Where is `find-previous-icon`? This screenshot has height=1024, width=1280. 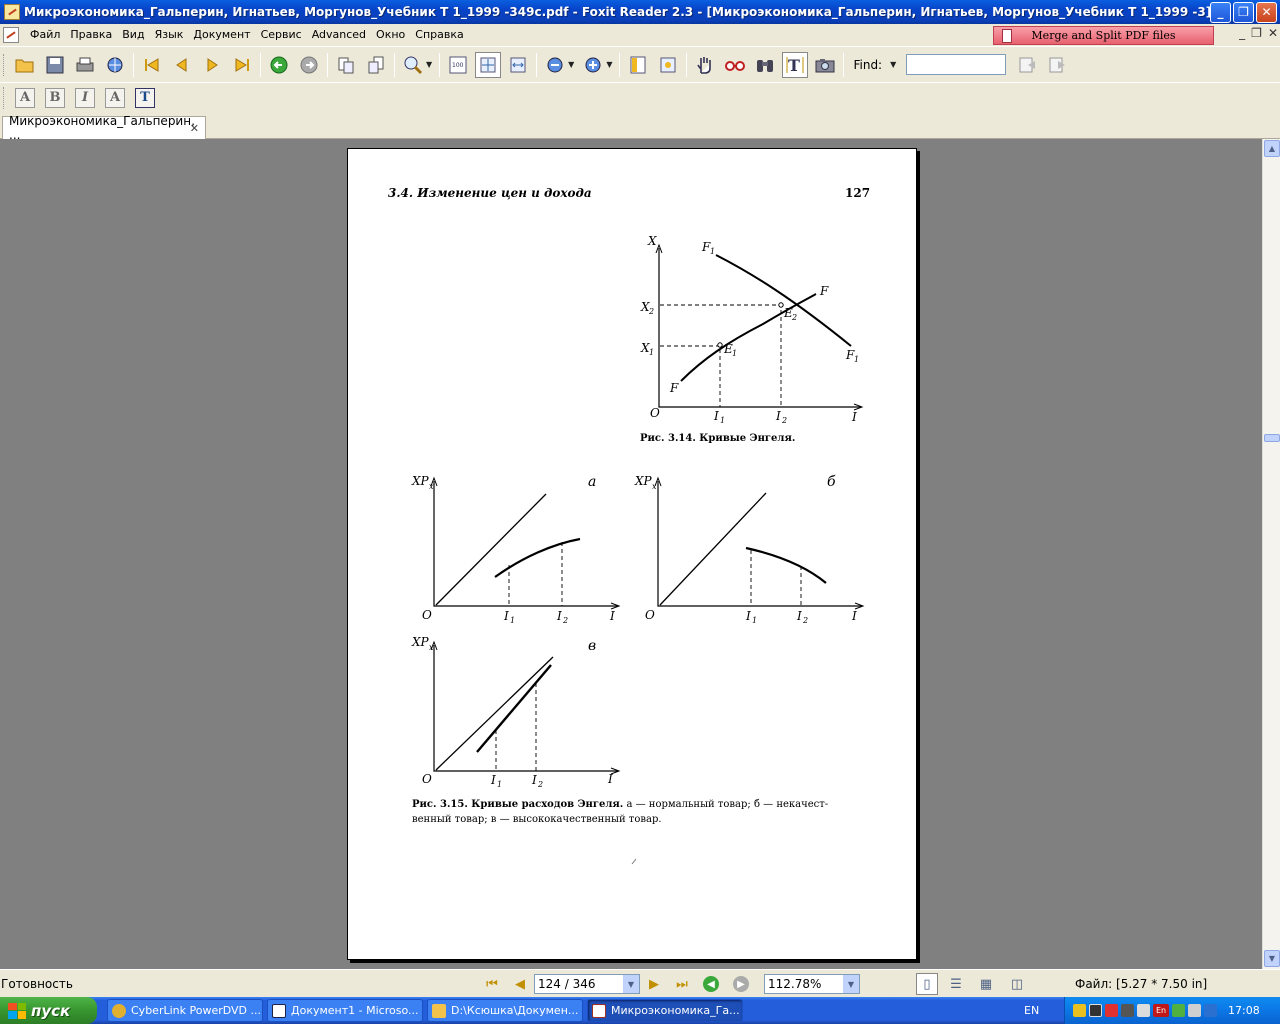 find-previous-icon is located at coordinates (1027, 65).